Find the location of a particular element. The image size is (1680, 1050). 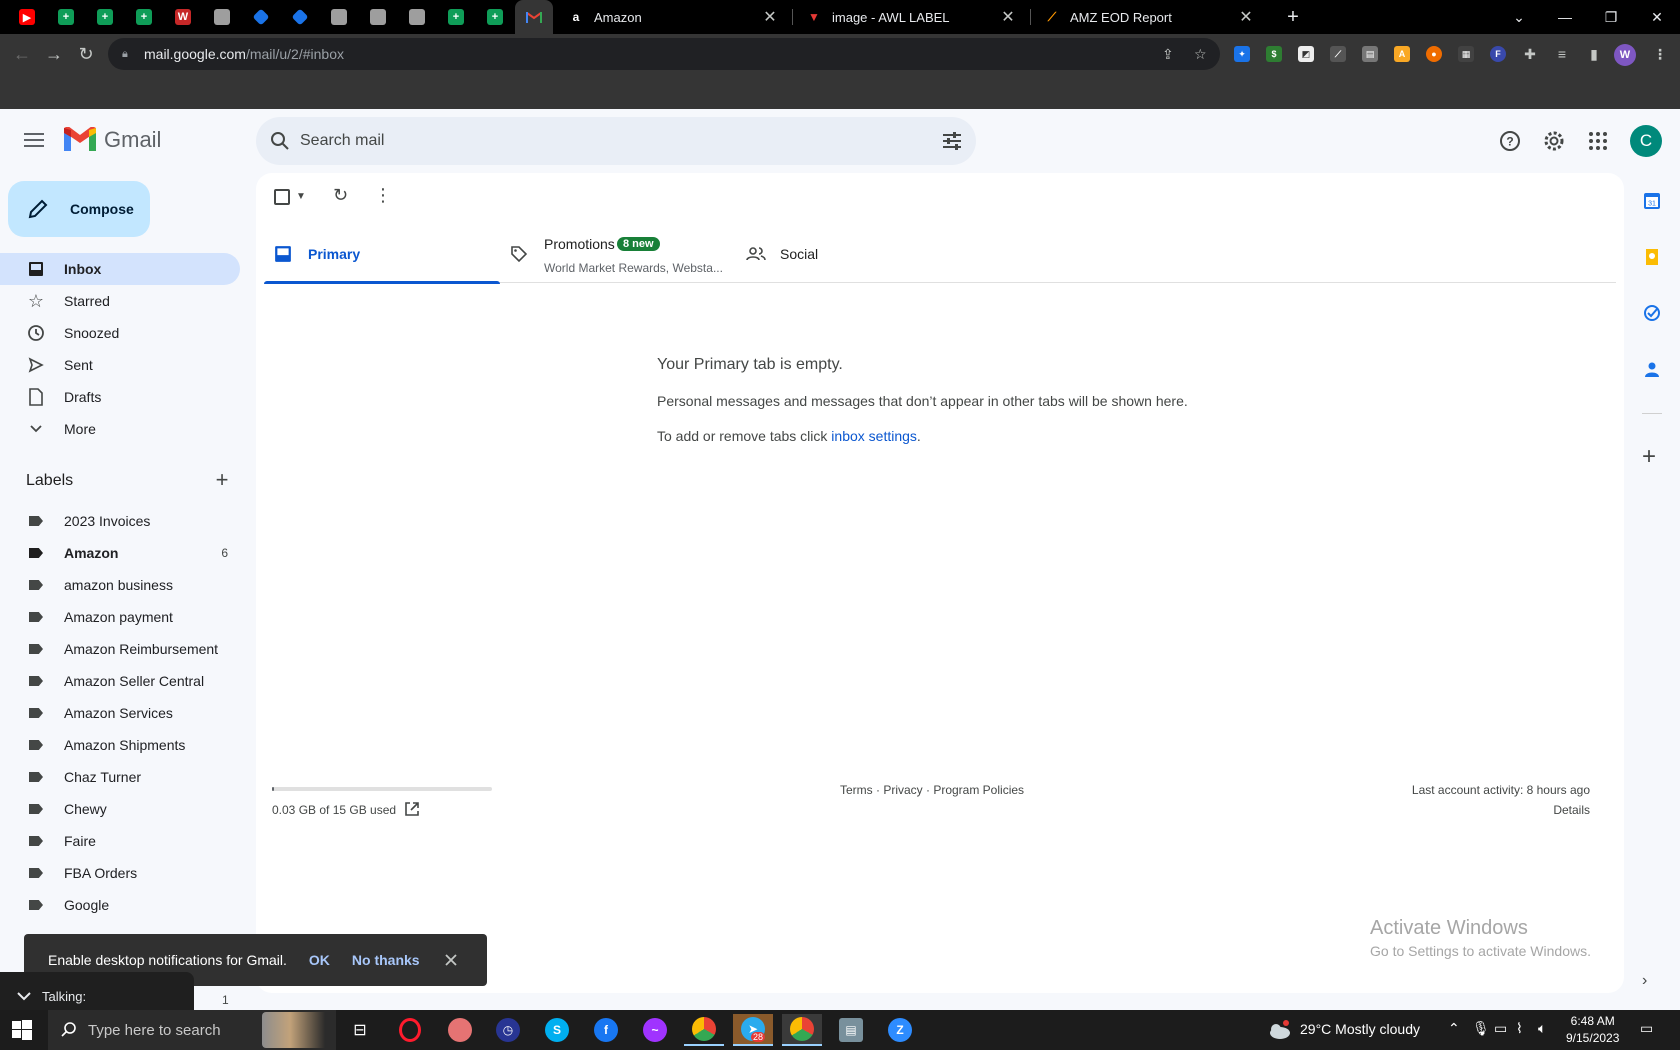

open-in-new-icon is located at coordinates (412, 809).